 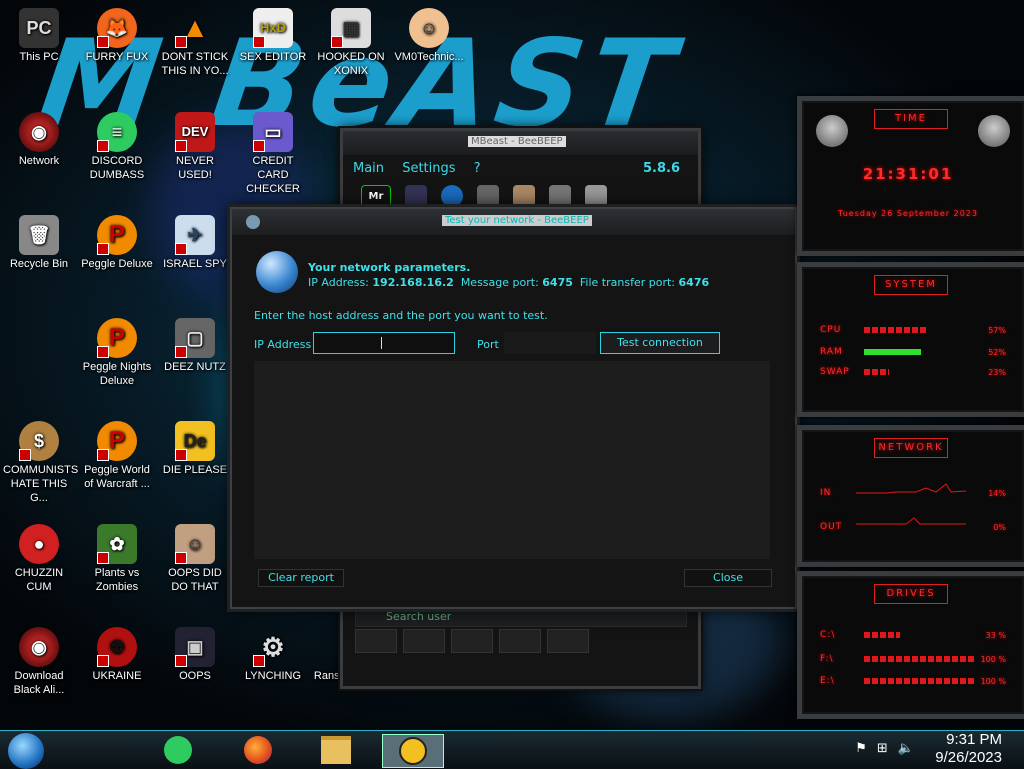 I want to click on desktop-icon-peggle-nights: P Peggle Nights Deluxe, so click(x=117, y=353).